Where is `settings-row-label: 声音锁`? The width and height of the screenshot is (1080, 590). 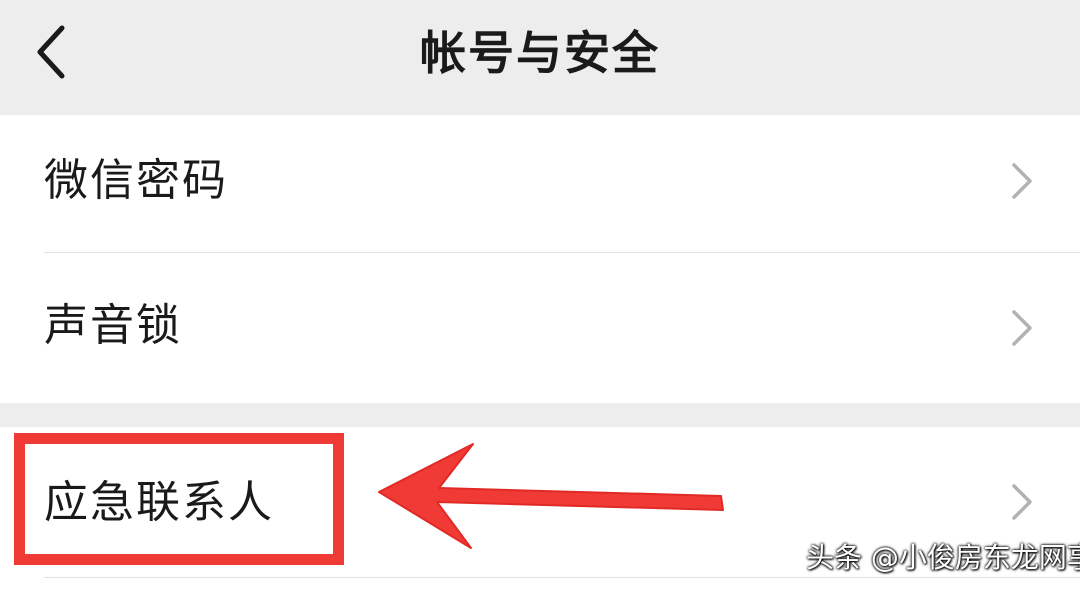
settings-row-label: 声音锁 is located at coordinates (113, 325).